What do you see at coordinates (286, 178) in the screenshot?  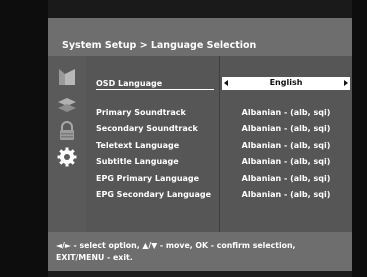 I see `epg-primary-language-value: Albanian - (alb, sqi)` at bounding box center [286, 178].